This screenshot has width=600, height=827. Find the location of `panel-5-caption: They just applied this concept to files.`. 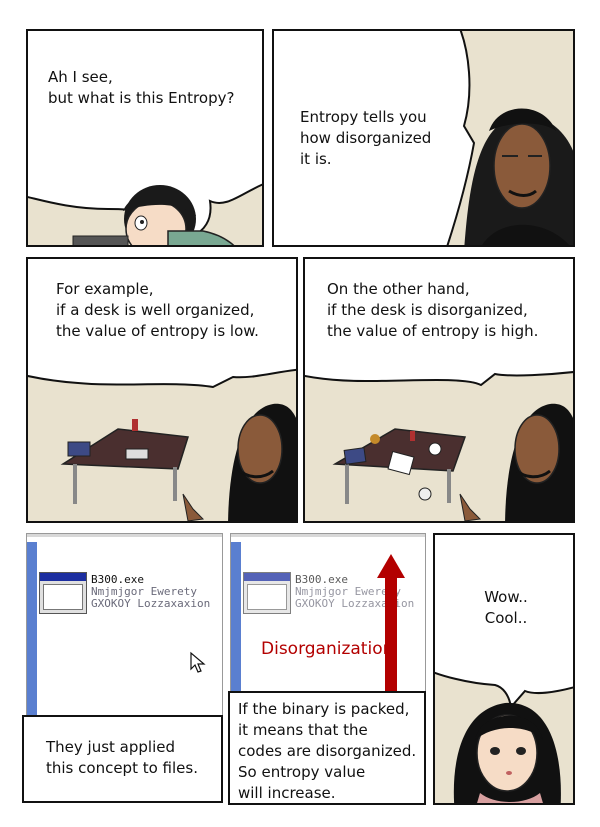

panel-5-caption: They just applied this concept to files. is located at coordinates (122, 759).